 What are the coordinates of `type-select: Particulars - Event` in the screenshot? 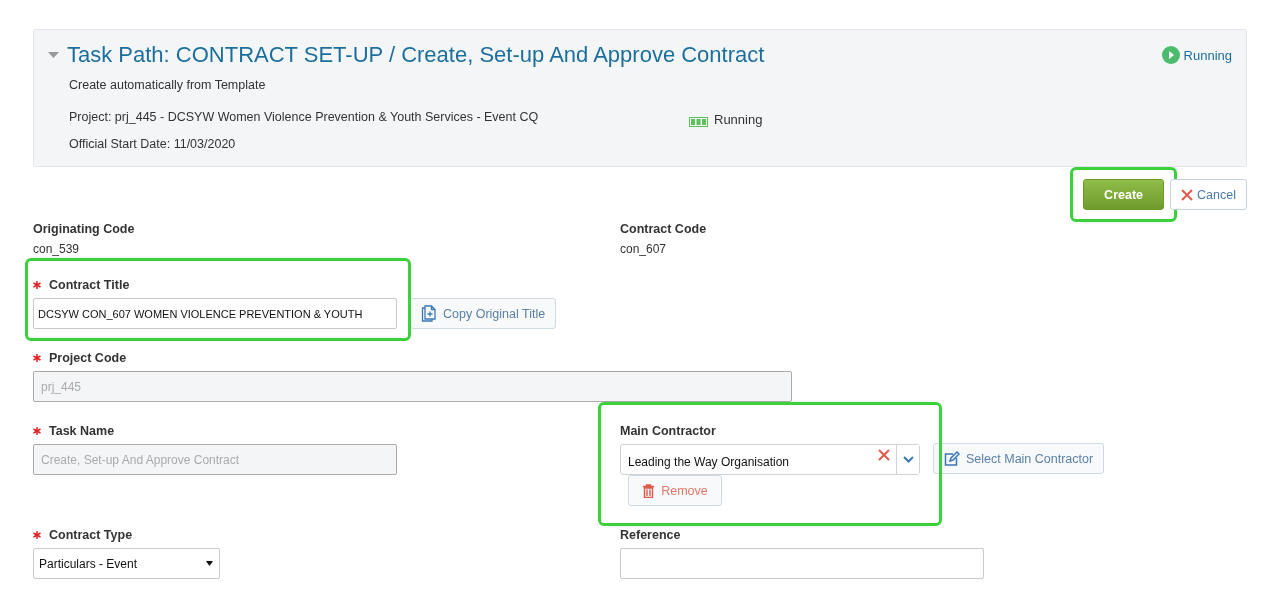 It's located at (126, 563).